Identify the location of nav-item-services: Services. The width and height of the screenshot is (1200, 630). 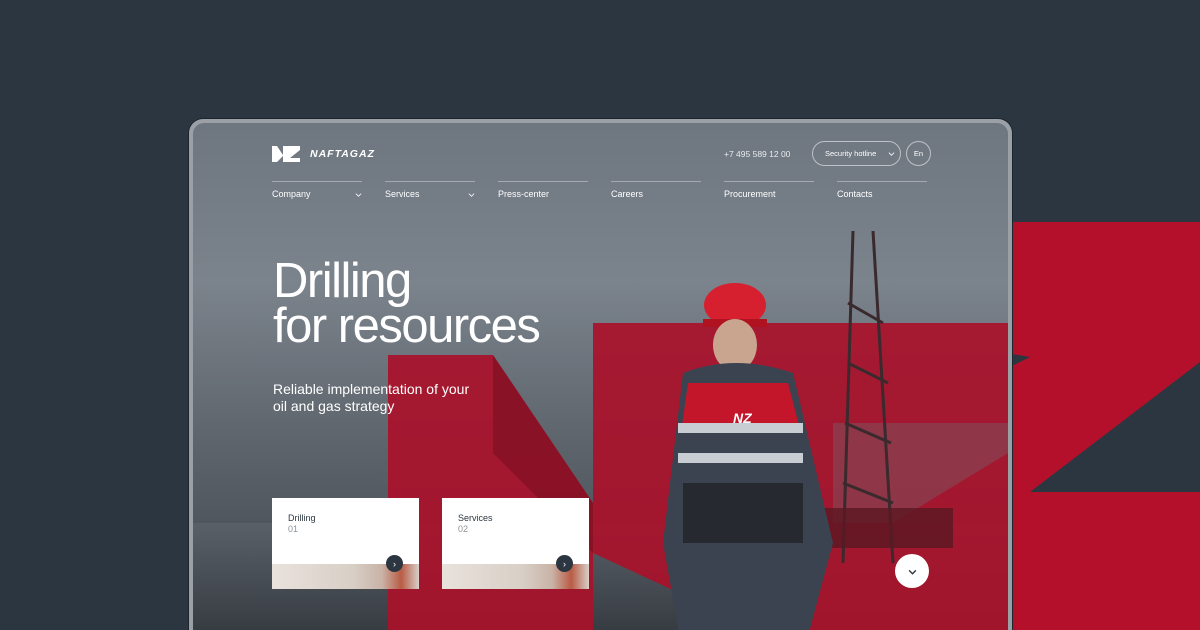
(430, 190).